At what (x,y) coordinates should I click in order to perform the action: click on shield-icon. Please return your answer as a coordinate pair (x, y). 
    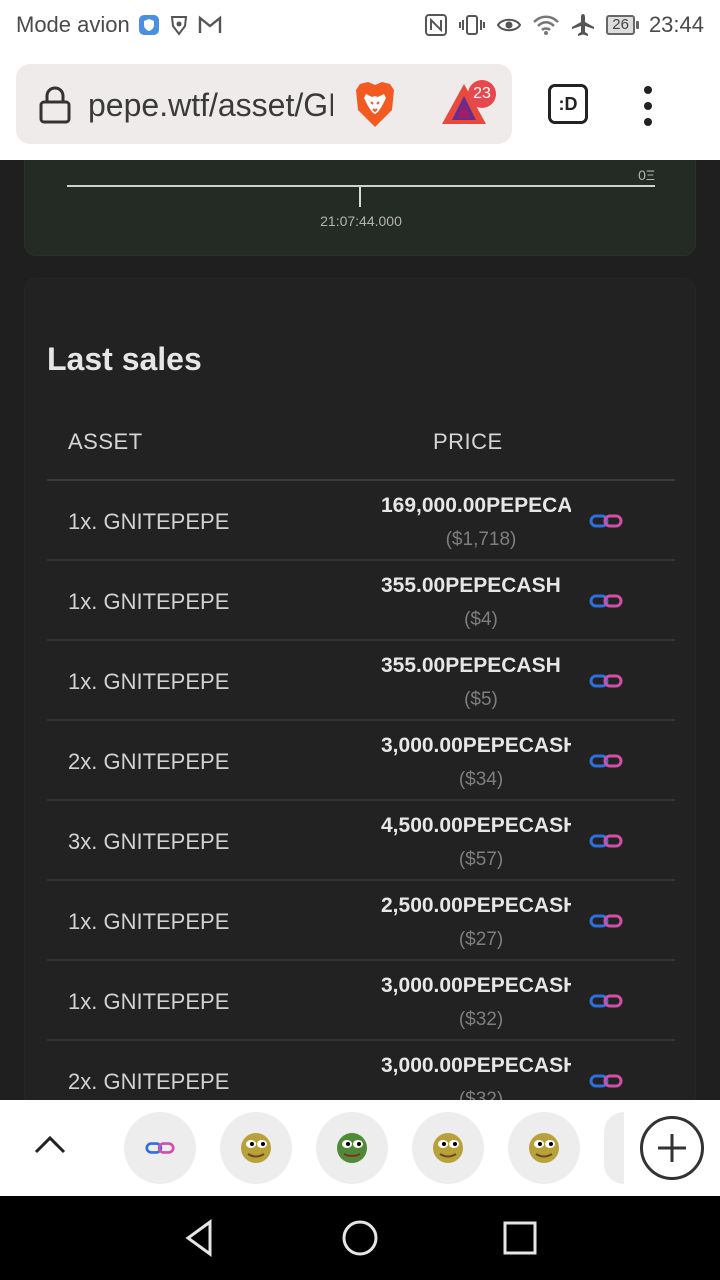
    Looking at the image, I should click on (149, 25).